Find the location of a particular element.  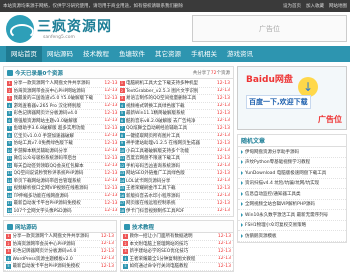

list-item: 8 一键提取网页所有图片工具 12-13 is located at coordinates (174, 136).